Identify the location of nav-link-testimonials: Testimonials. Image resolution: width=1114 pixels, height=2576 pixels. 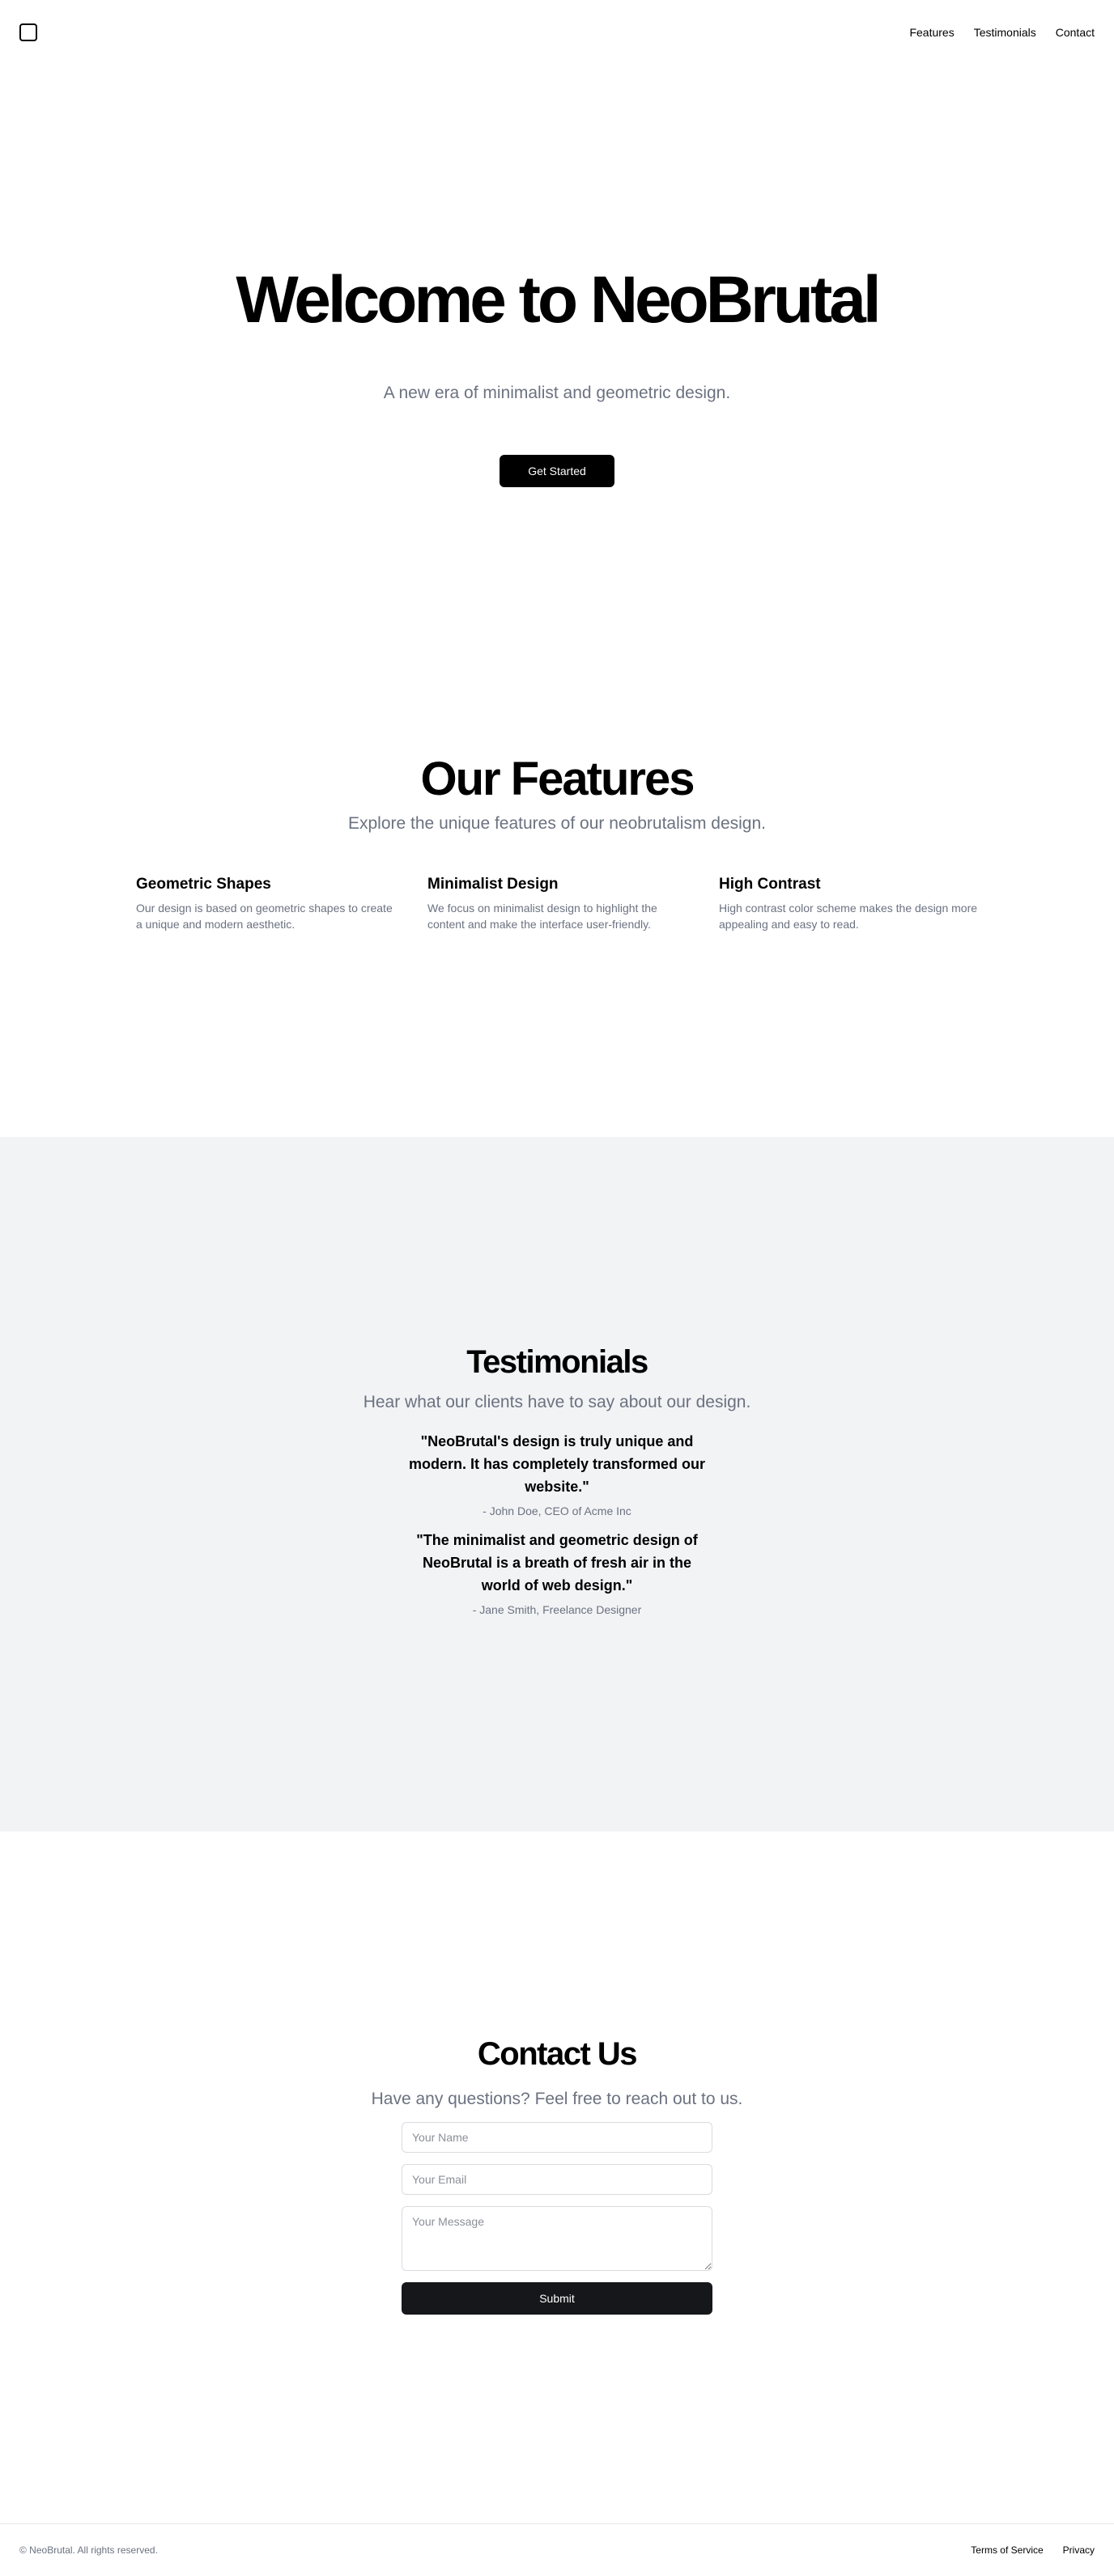
(1005, 32).